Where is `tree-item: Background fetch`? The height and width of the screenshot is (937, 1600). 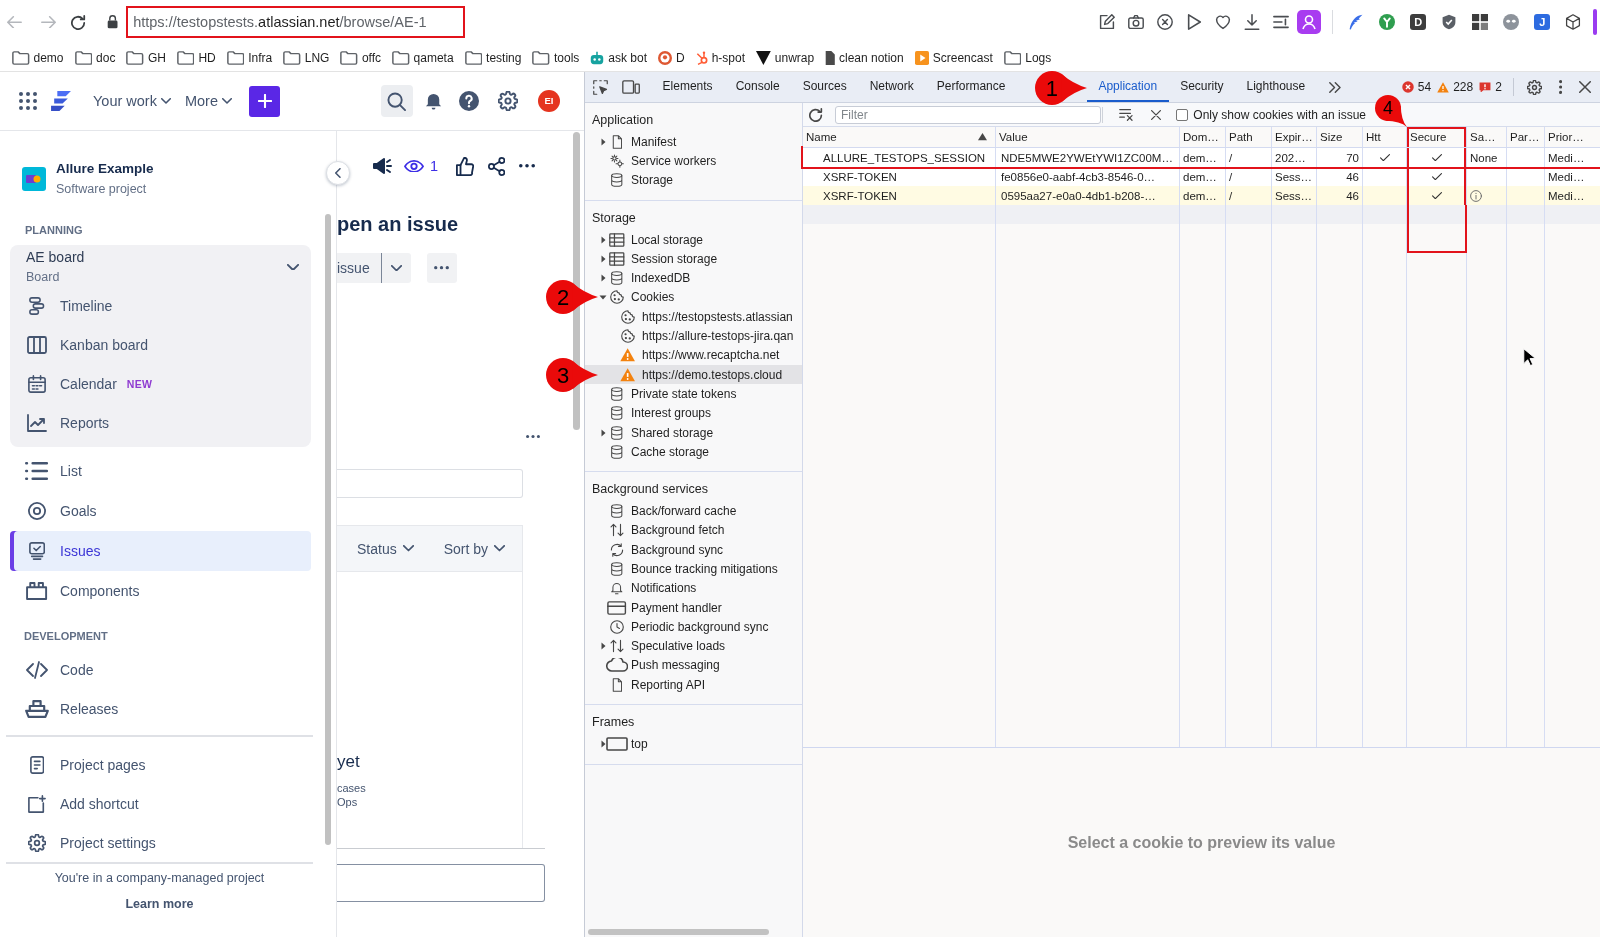
tree-item: Background fetch is located at coordinates (693, 530).